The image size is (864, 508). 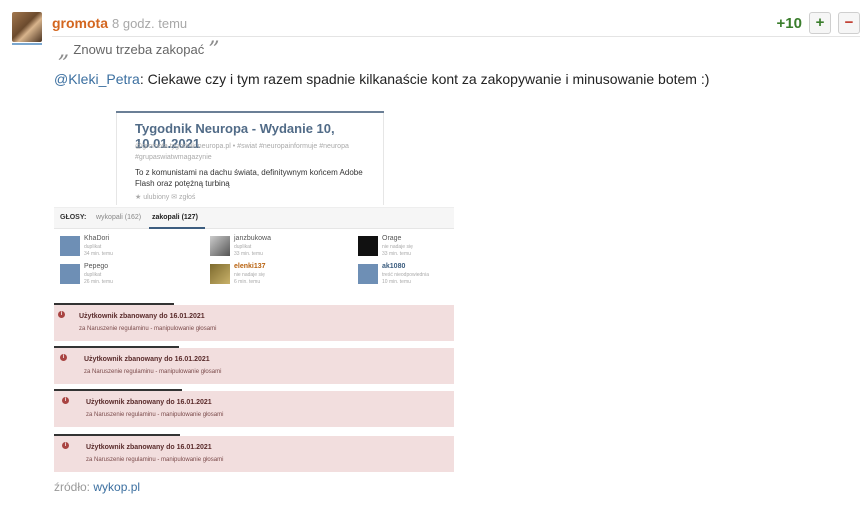 I want to click on voter-item: elenki137 nie nadaje się 6 min. temu, so click(x=285, y=275).